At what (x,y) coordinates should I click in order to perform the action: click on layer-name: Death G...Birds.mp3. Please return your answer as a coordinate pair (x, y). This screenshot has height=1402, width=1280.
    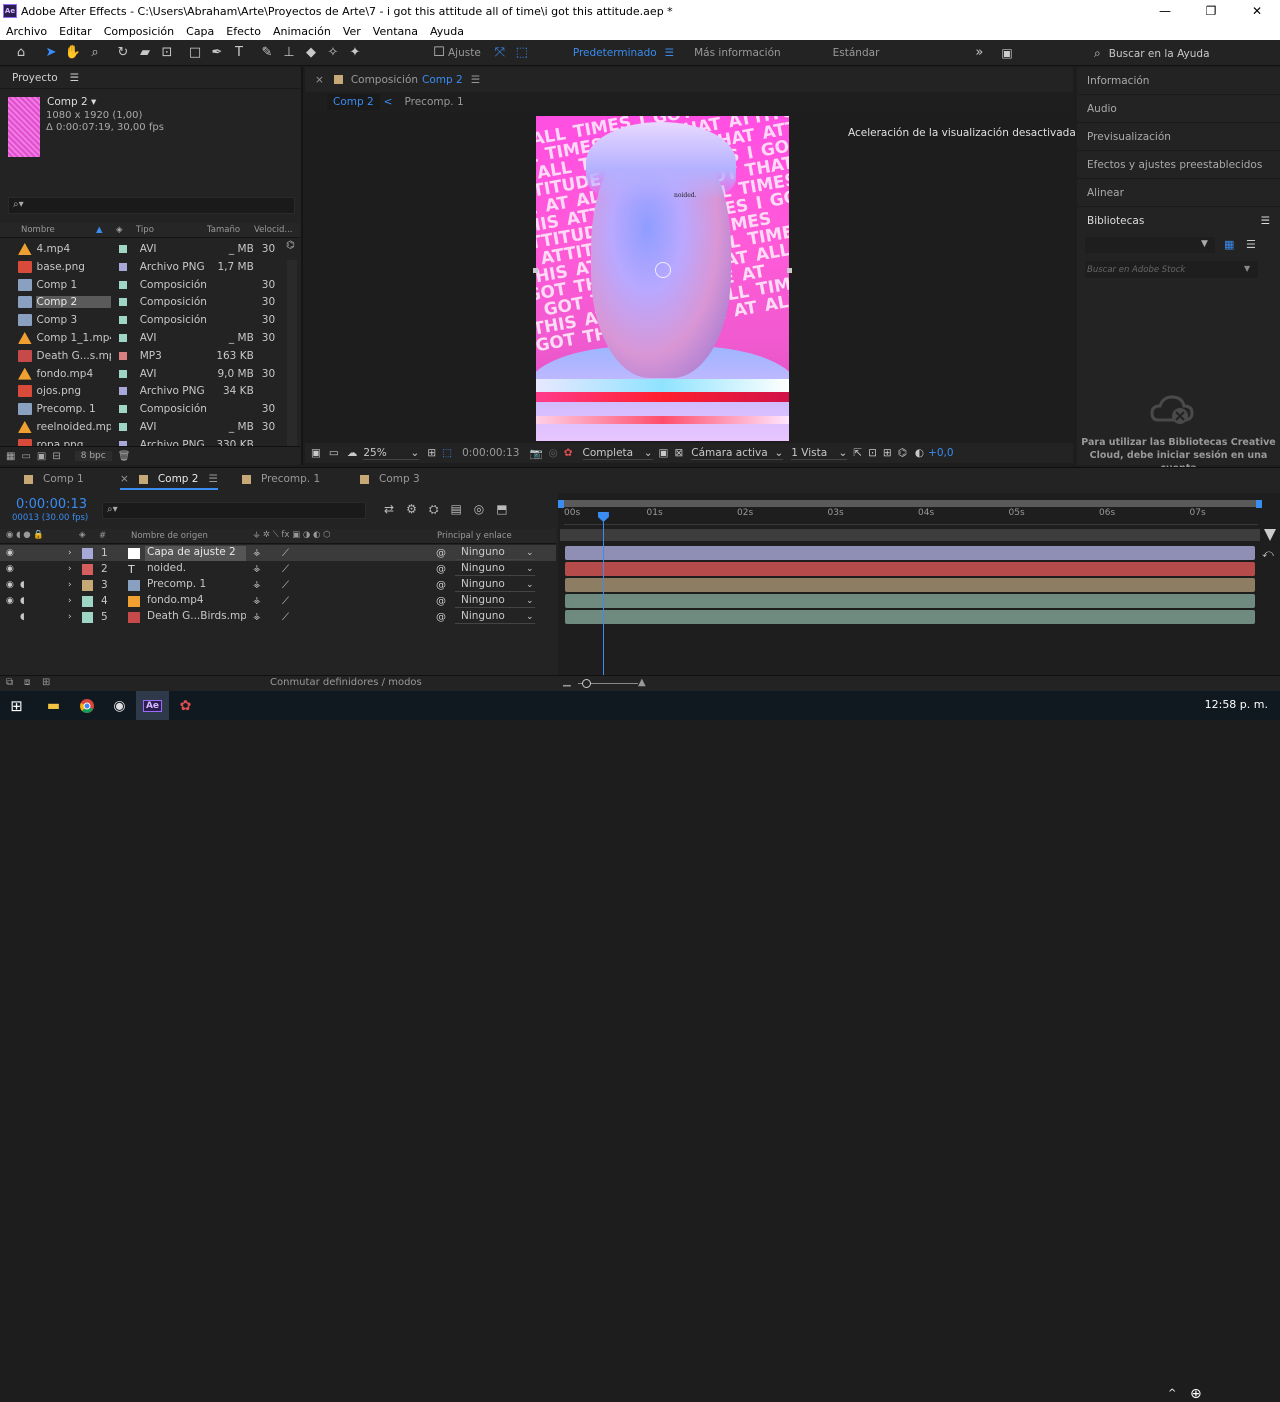
    Looking at the image, I should click on (195, 617).